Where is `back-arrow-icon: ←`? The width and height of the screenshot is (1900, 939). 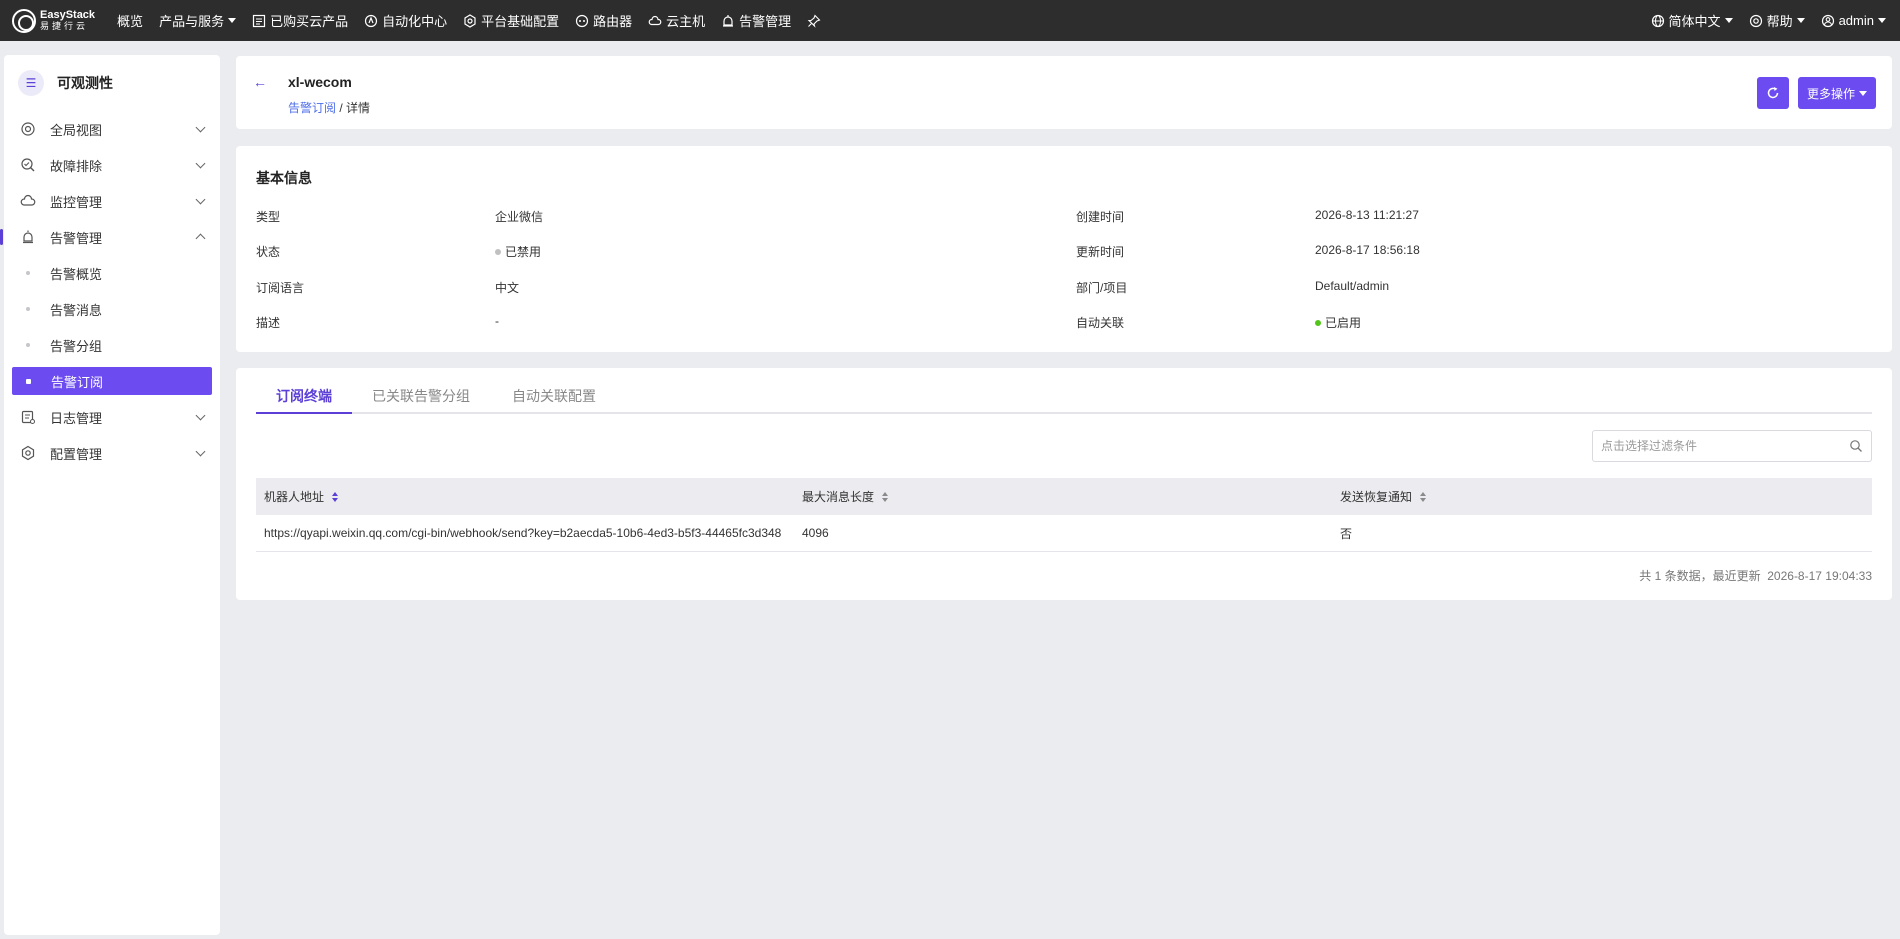
back-arrow-icon: ← is located at coordinates (260, 82).